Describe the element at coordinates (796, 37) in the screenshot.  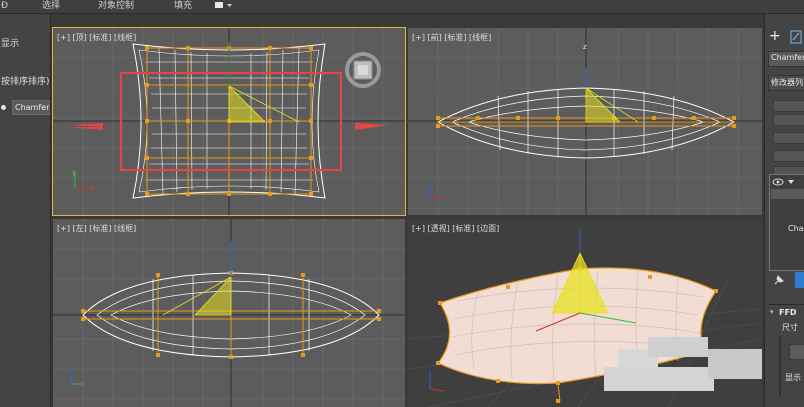
I see `modify-tab-icon` at that location.